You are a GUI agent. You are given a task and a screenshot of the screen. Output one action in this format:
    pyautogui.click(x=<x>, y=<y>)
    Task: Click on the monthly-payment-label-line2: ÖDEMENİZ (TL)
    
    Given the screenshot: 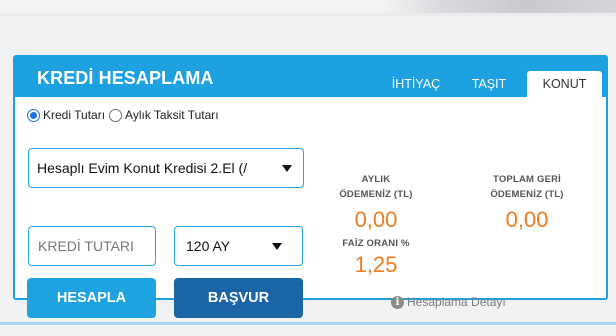 What is the action you would take?
    pyautogui.click(x=376, y=194)
    